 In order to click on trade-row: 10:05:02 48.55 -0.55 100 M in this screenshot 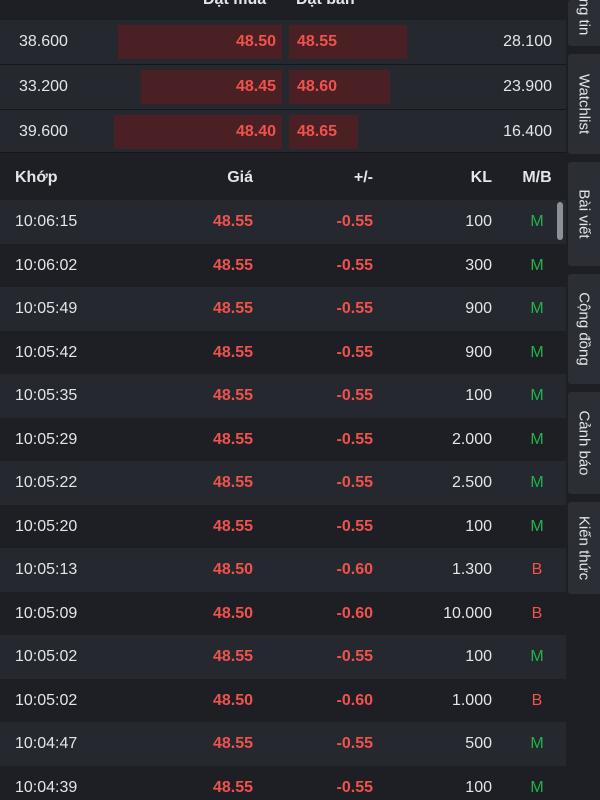, I will do `click(283, 657)`.